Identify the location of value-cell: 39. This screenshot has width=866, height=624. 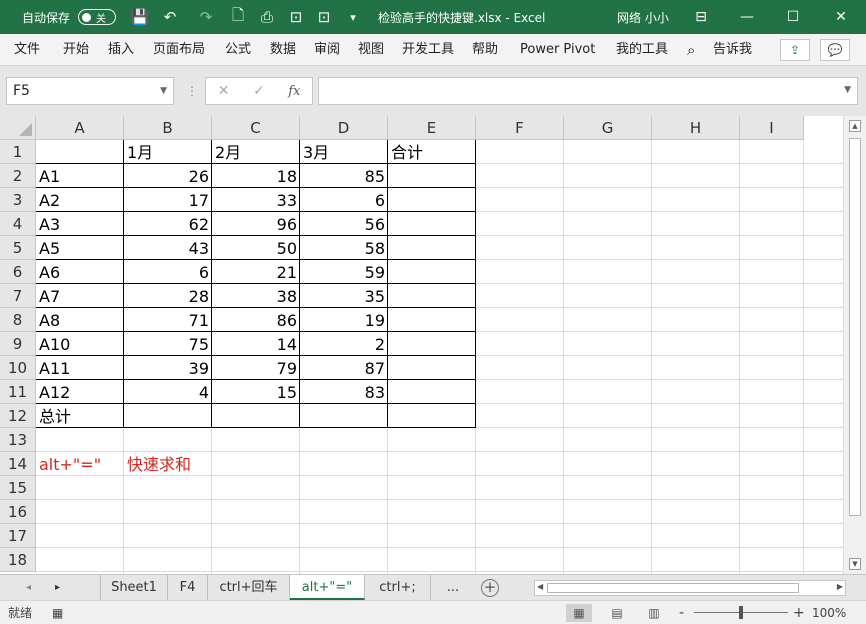
(168, 368).